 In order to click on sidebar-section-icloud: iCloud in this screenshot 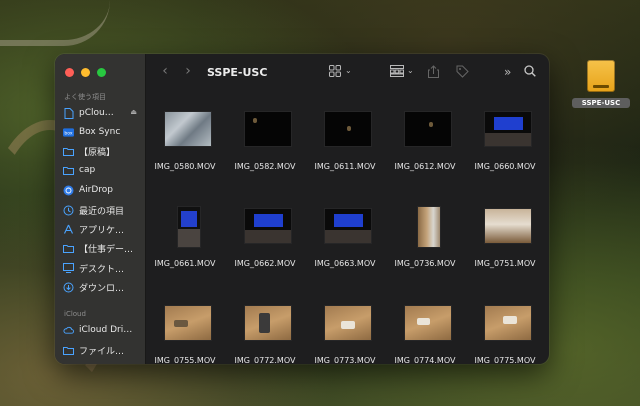, I will do `click(75, 314)`.